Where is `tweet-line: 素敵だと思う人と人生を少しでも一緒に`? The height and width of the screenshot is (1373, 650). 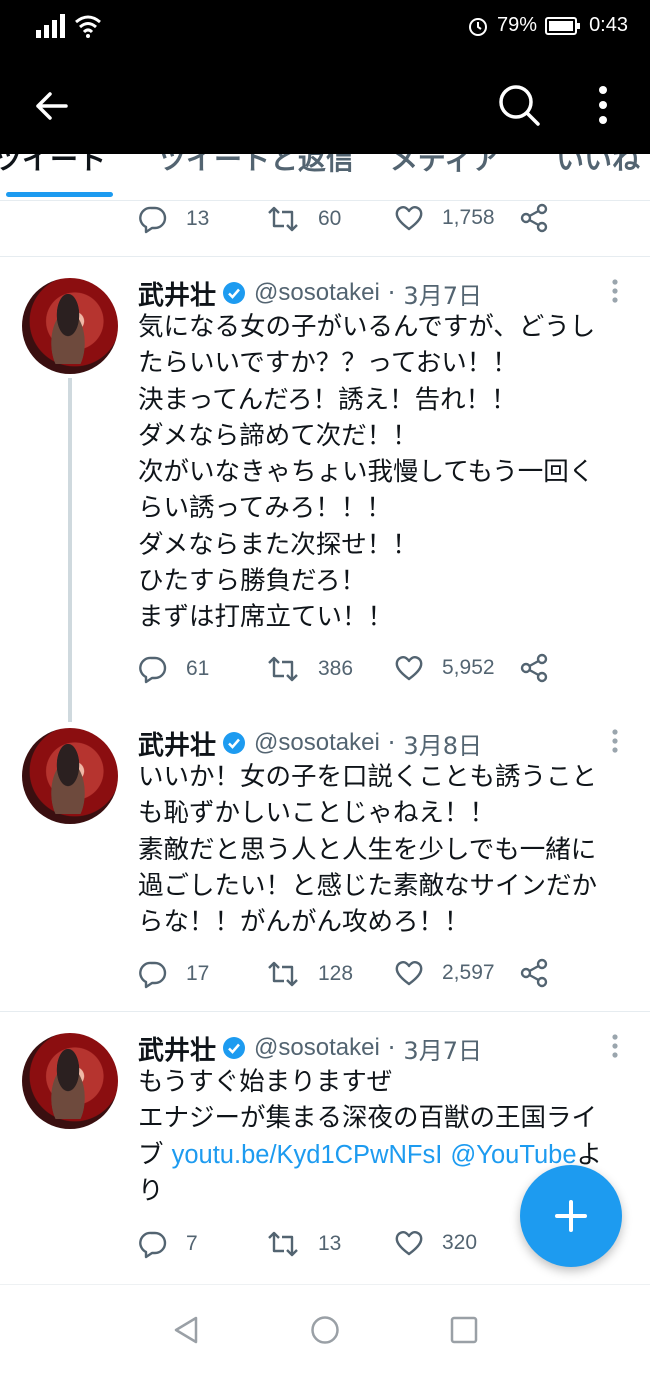
tweet-line: 素敵だと思う人と人生を少しでも一緒に is located at coordinates (367, 849).